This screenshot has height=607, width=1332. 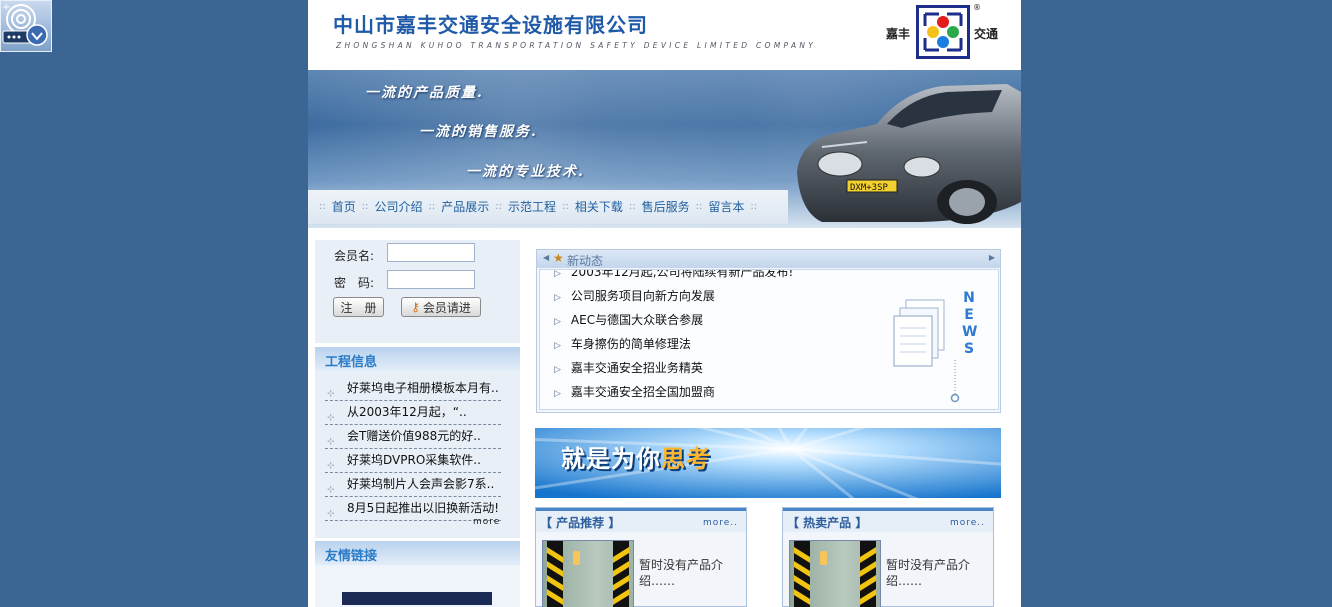 I want to click on recommended-more-link: more.., so click(x=720, y=523).